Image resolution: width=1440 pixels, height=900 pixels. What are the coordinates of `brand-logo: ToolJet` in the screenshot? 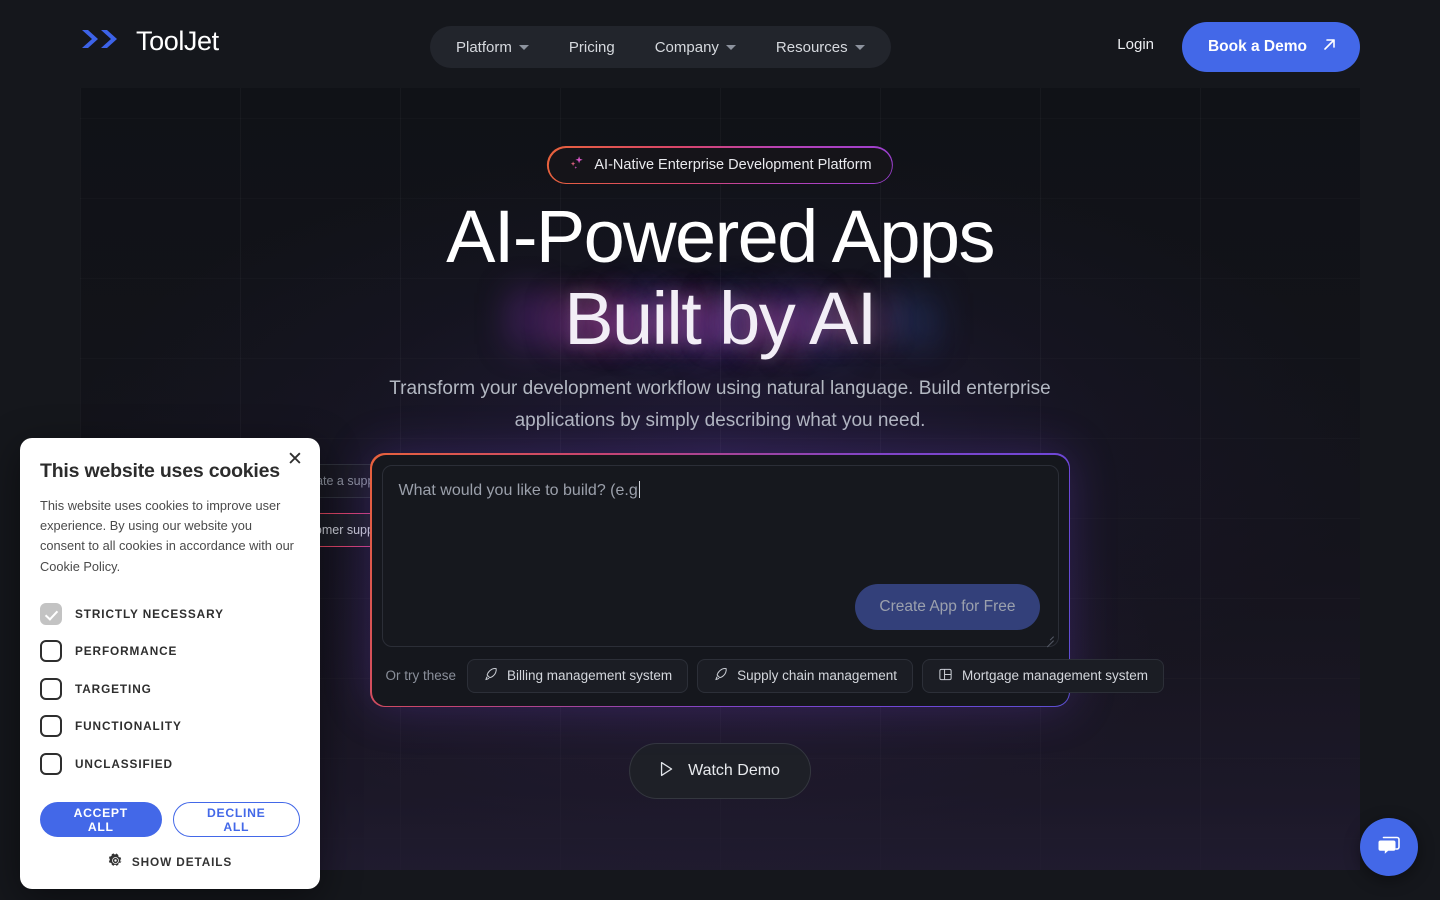 It's located at (149, 41).